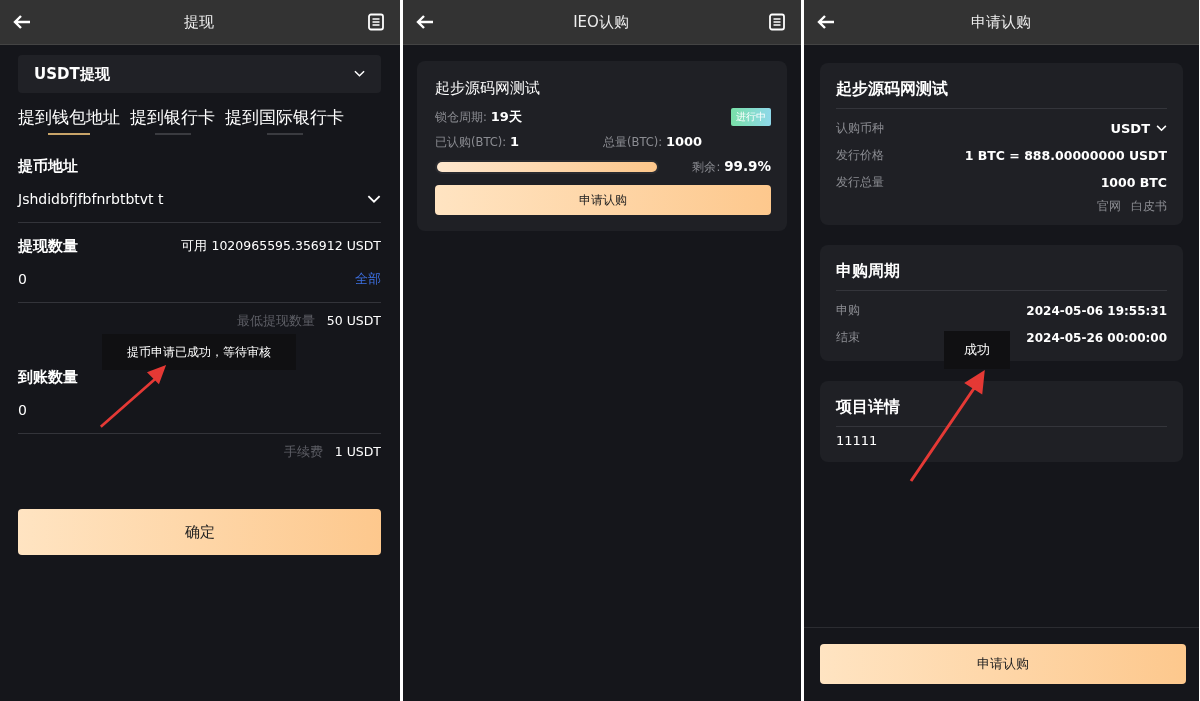  Describe the element at coordinates (860, 128) in the screenshot. I see `info-label: 认购币种` at that location.